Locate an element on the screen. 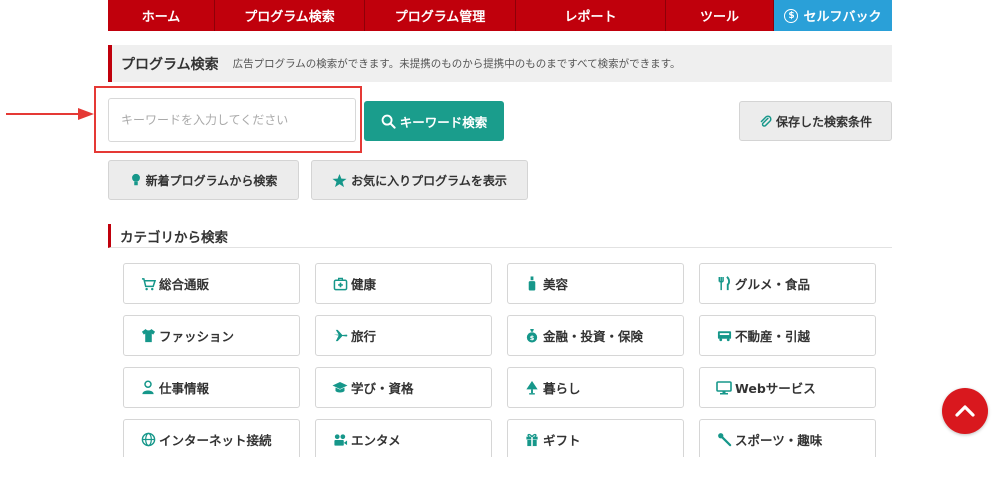 Image resolution: width=1001 pixels, height=480 pixels. category-label: 学び・資格 is located at coordinates (382, 388).